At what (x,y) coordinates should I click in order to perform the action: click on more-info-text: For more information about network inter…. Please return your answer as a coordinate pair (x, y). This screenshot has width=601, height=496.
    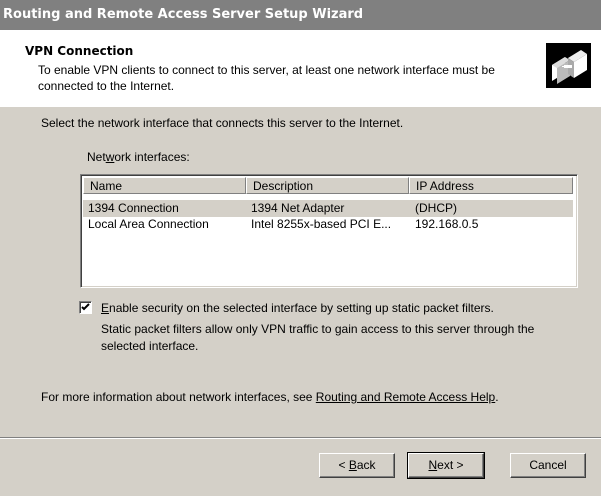
    Looking at the image, I should click on (270, 397).